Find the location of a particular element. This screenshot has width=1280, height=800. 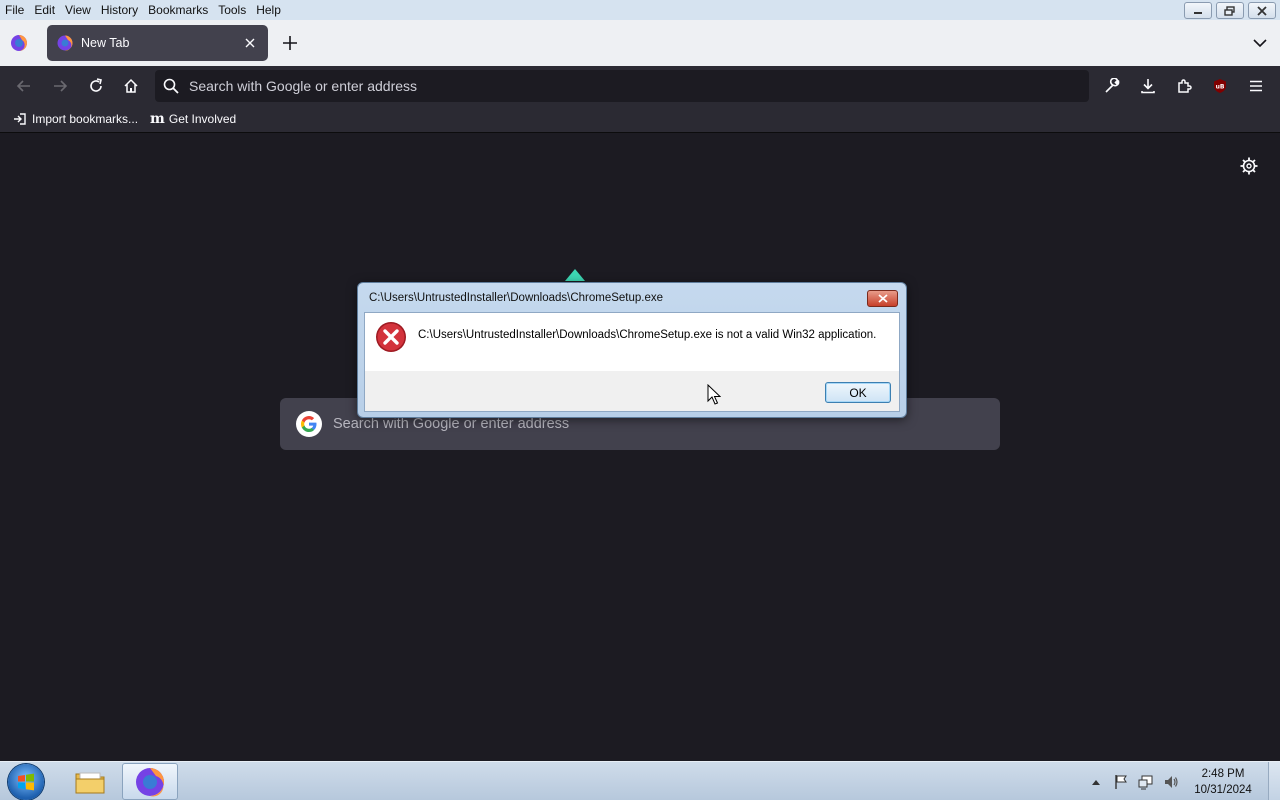

navigation-toolbar: Search with Google or enter address uB is located at coordinates (640, 86).